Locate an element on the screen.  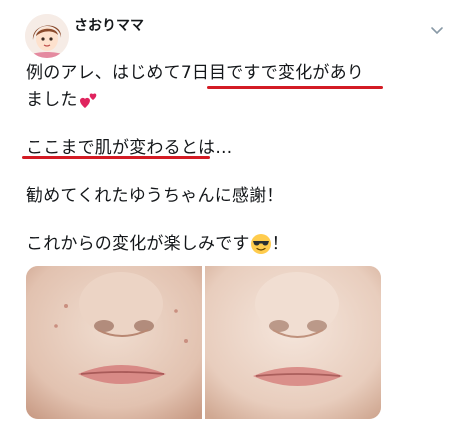
tweet-line-4: 勧めてくれたゆうちゃんに感謝！ is located at coordinates (155, 196).